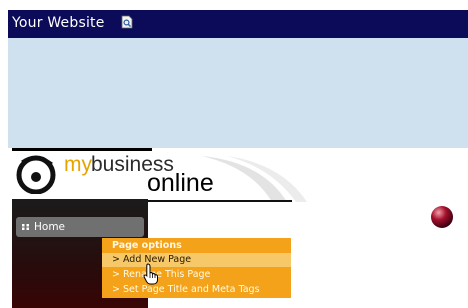  What do you see at coordinates (150, 274) in the screenshot?
I see `pointer-hand-cursor-icon` at bounding box center [150, 274].